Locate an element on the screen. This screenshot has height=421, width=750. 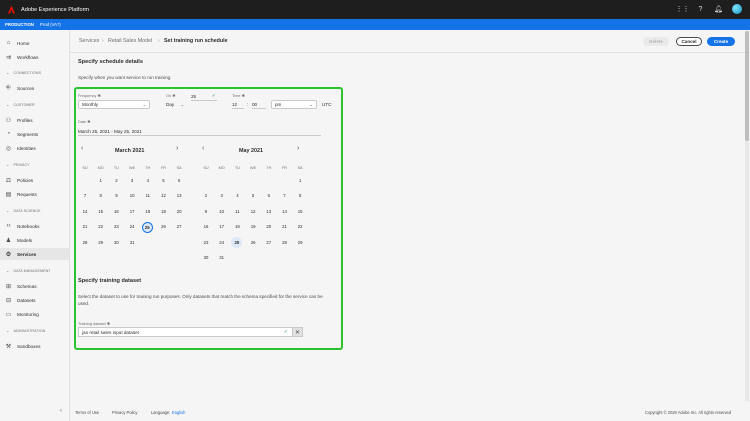
collapse-sidebar-icon: ‹ is located at coordinates (61, 411).